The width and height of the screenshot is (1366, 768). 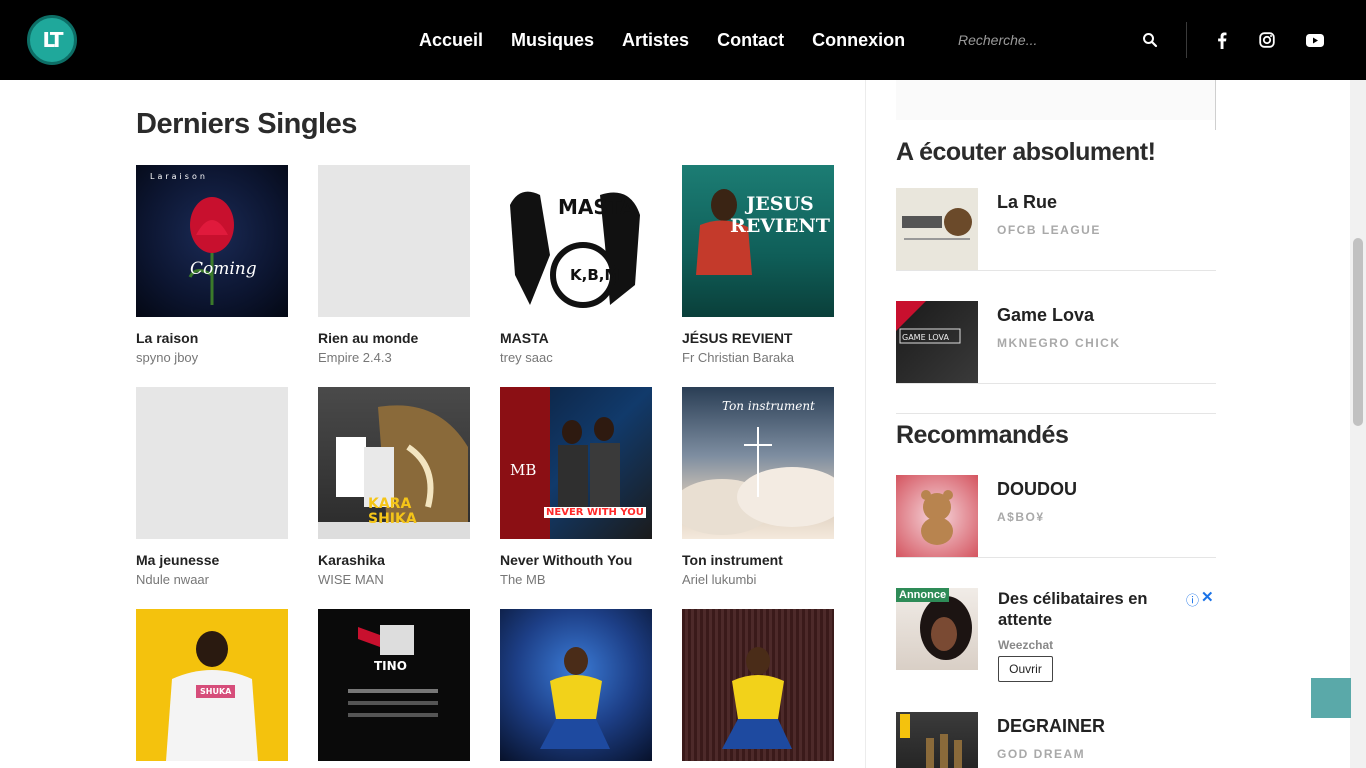 I want to click on cover-image: MB NEVER WITH YOU, so click(x=576, y=463).